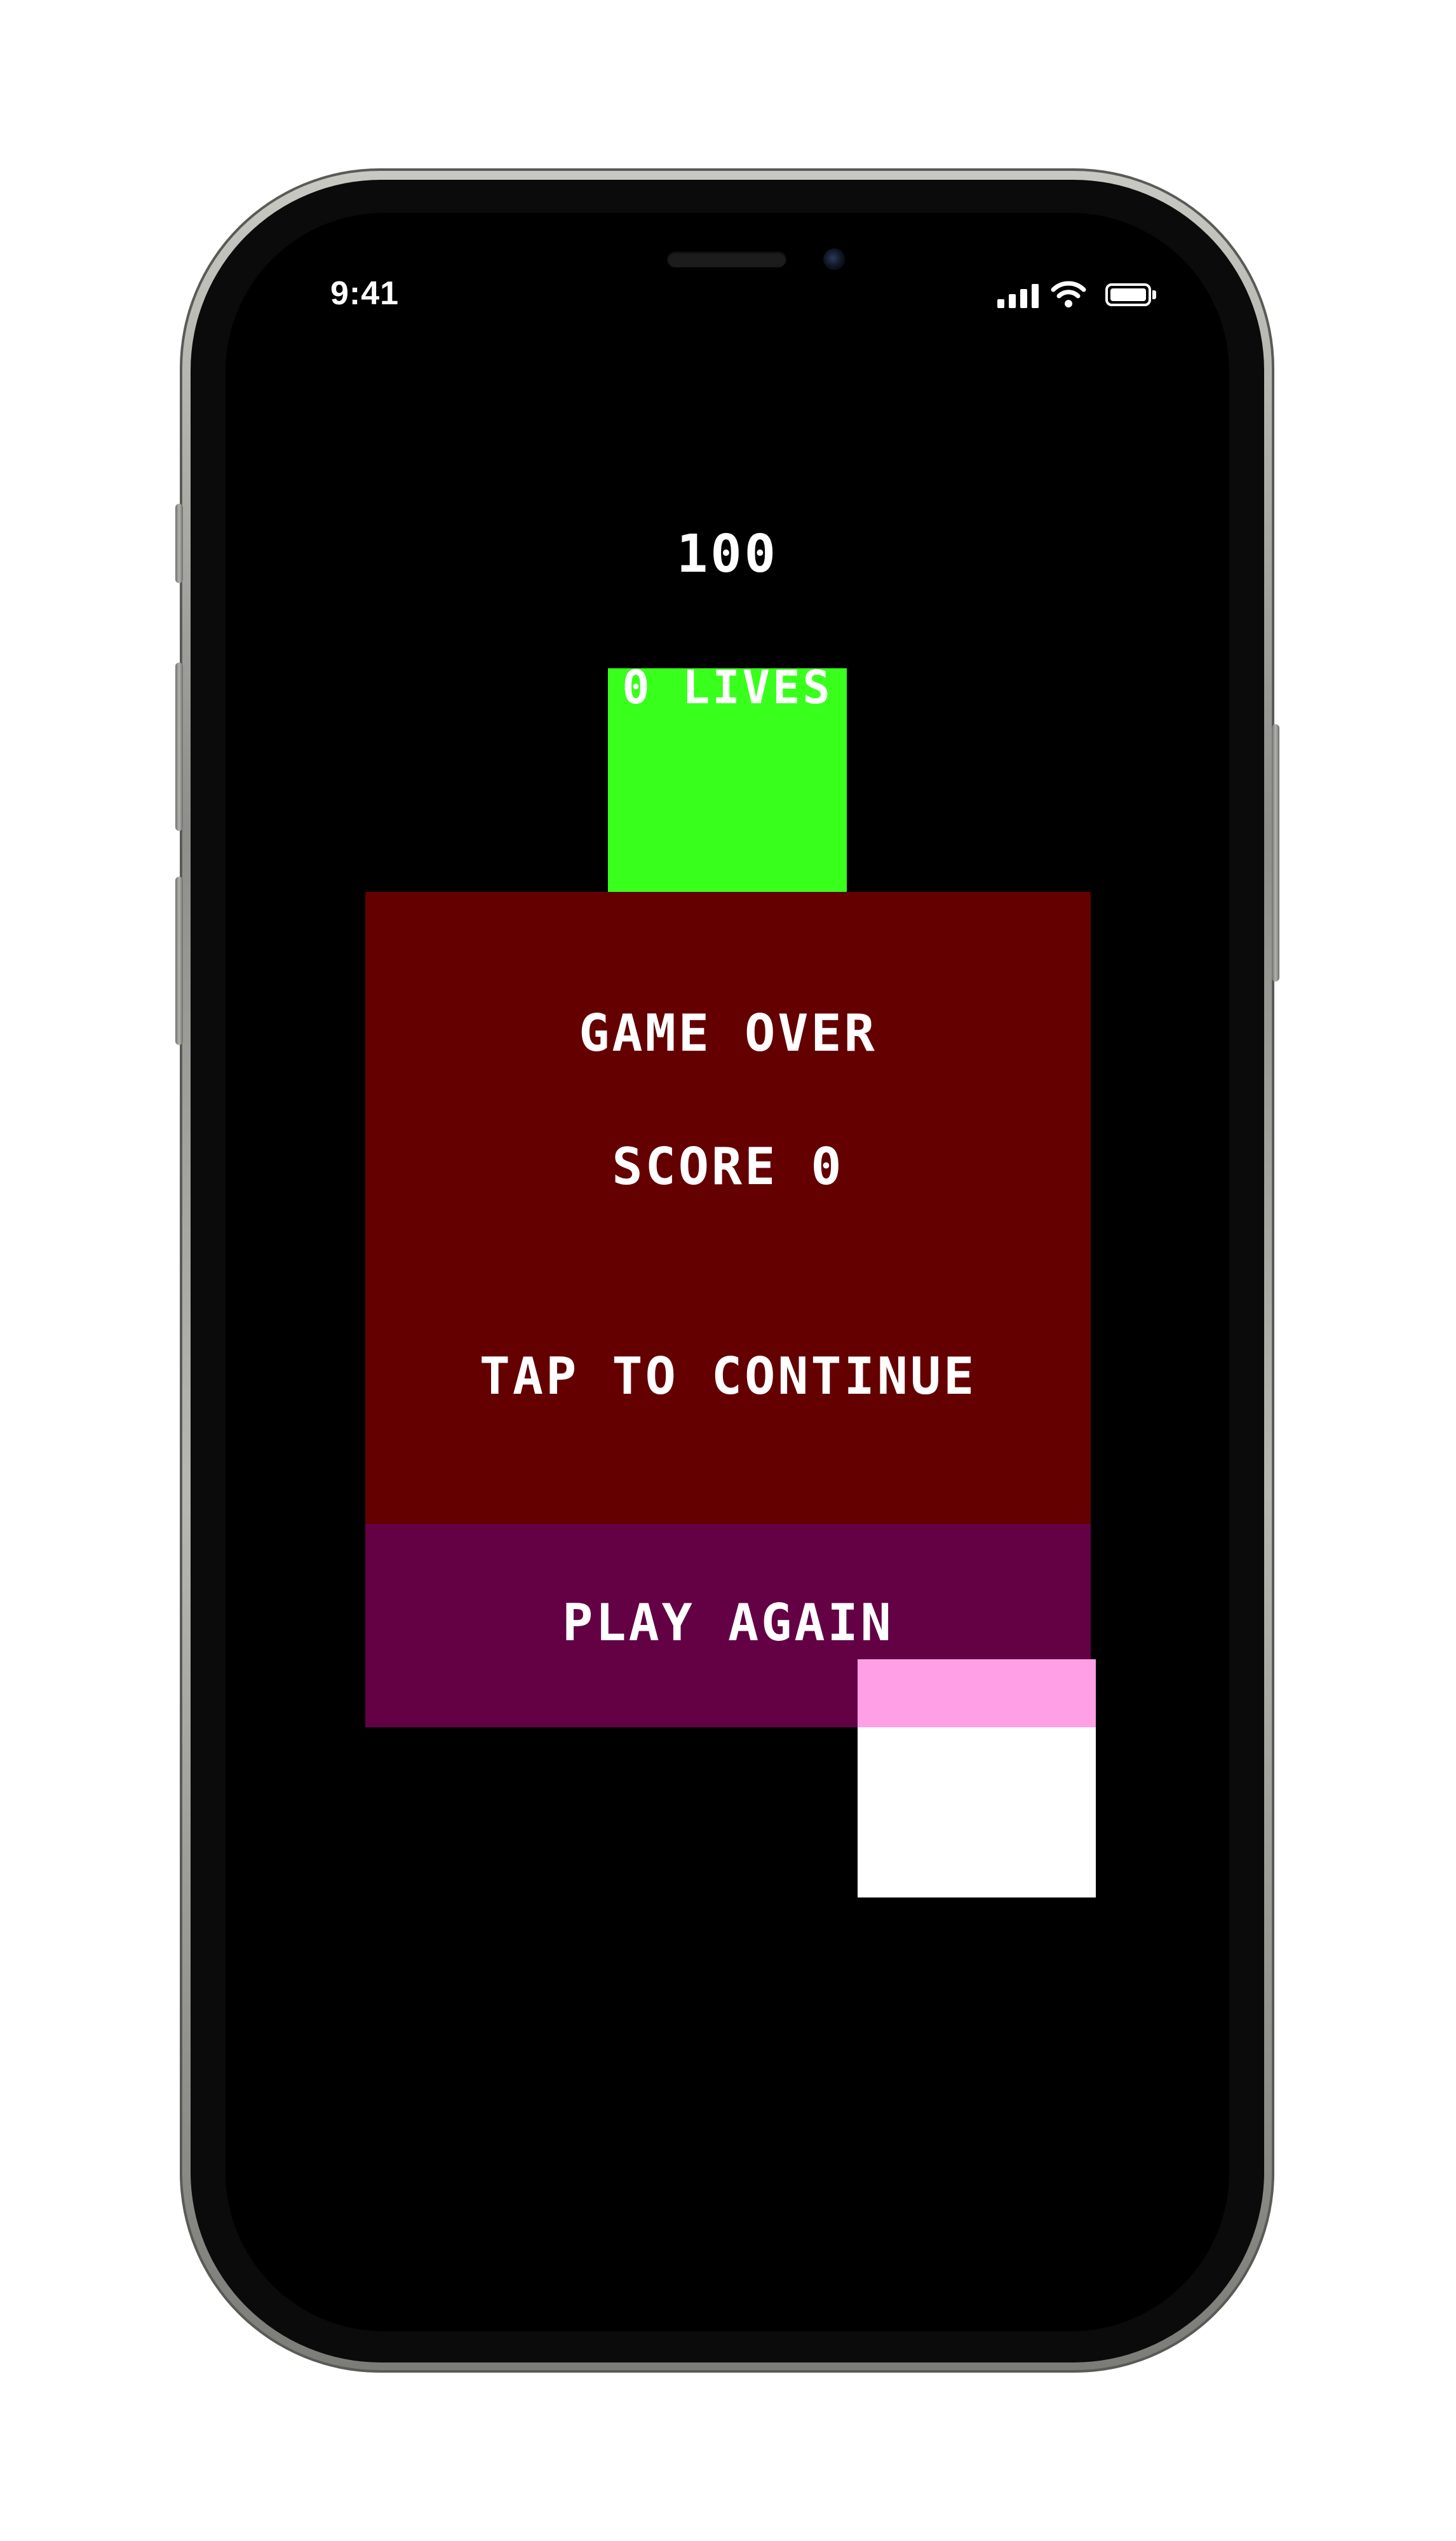 This screenshot has height=2541, width=1456. I want to click on battery-level, so click(1128, 294).